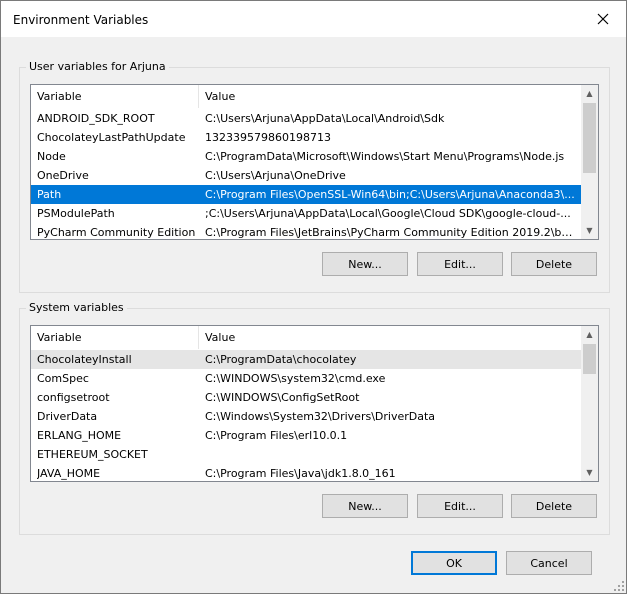  What do you see at coordinates (589, 403) in the screenshot?
I see `system-list-scrollbar: ▲ ▼` at bounding box center [589, 403].